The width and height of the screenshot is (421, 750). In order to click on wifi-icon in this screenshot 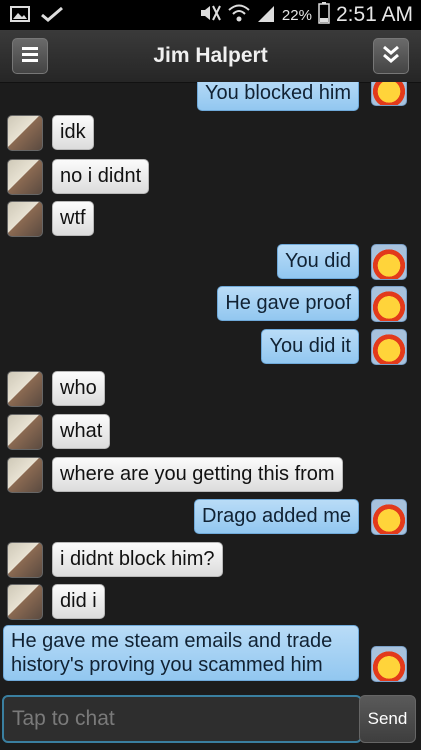, I will do `click(239, 15)`.